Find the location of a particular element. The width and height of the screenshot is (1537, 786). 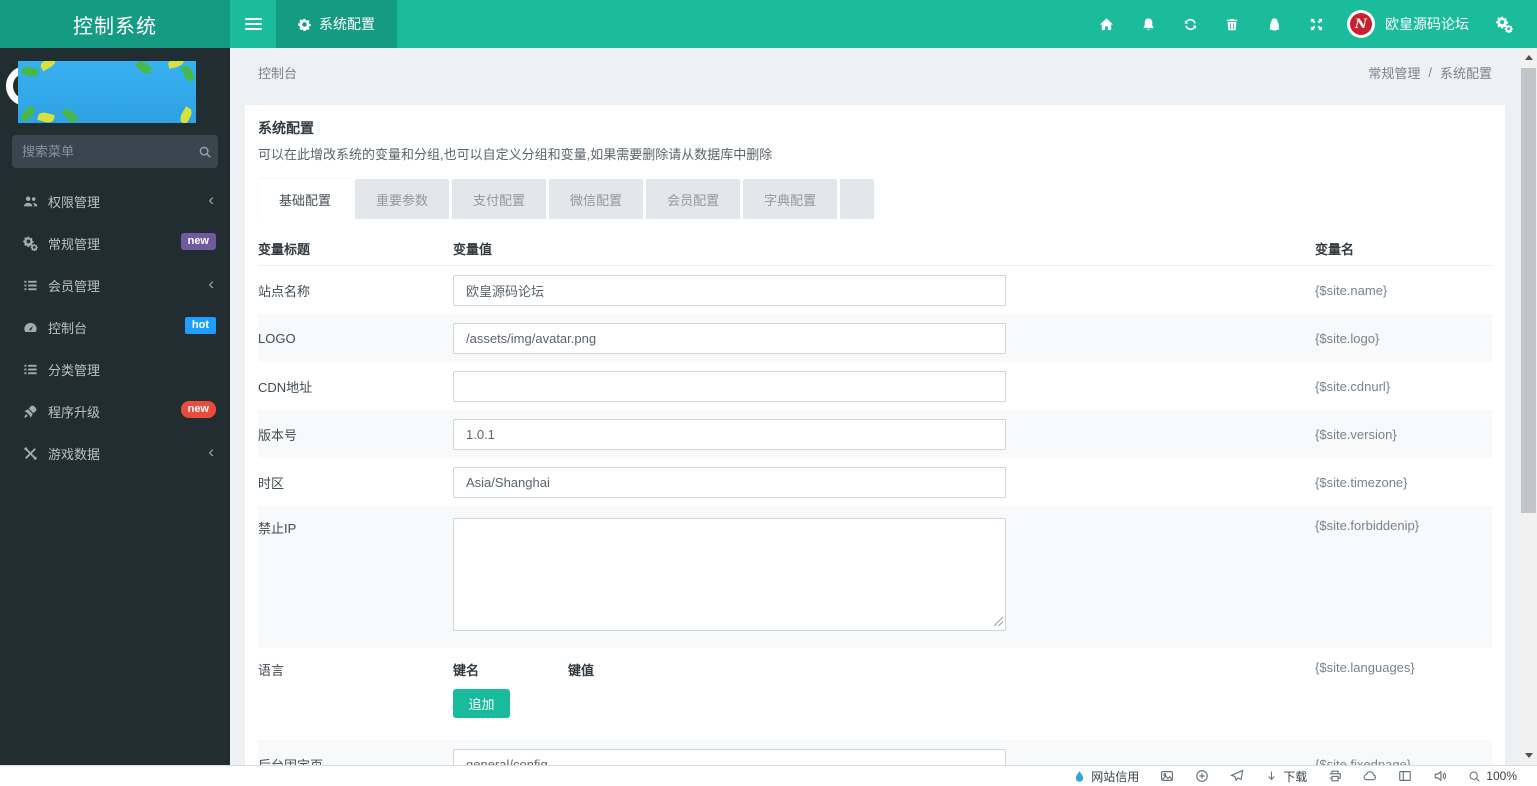

table-row-cdn: CDN地址 {$site.cdnurl} is located at coordinates (875, 386).